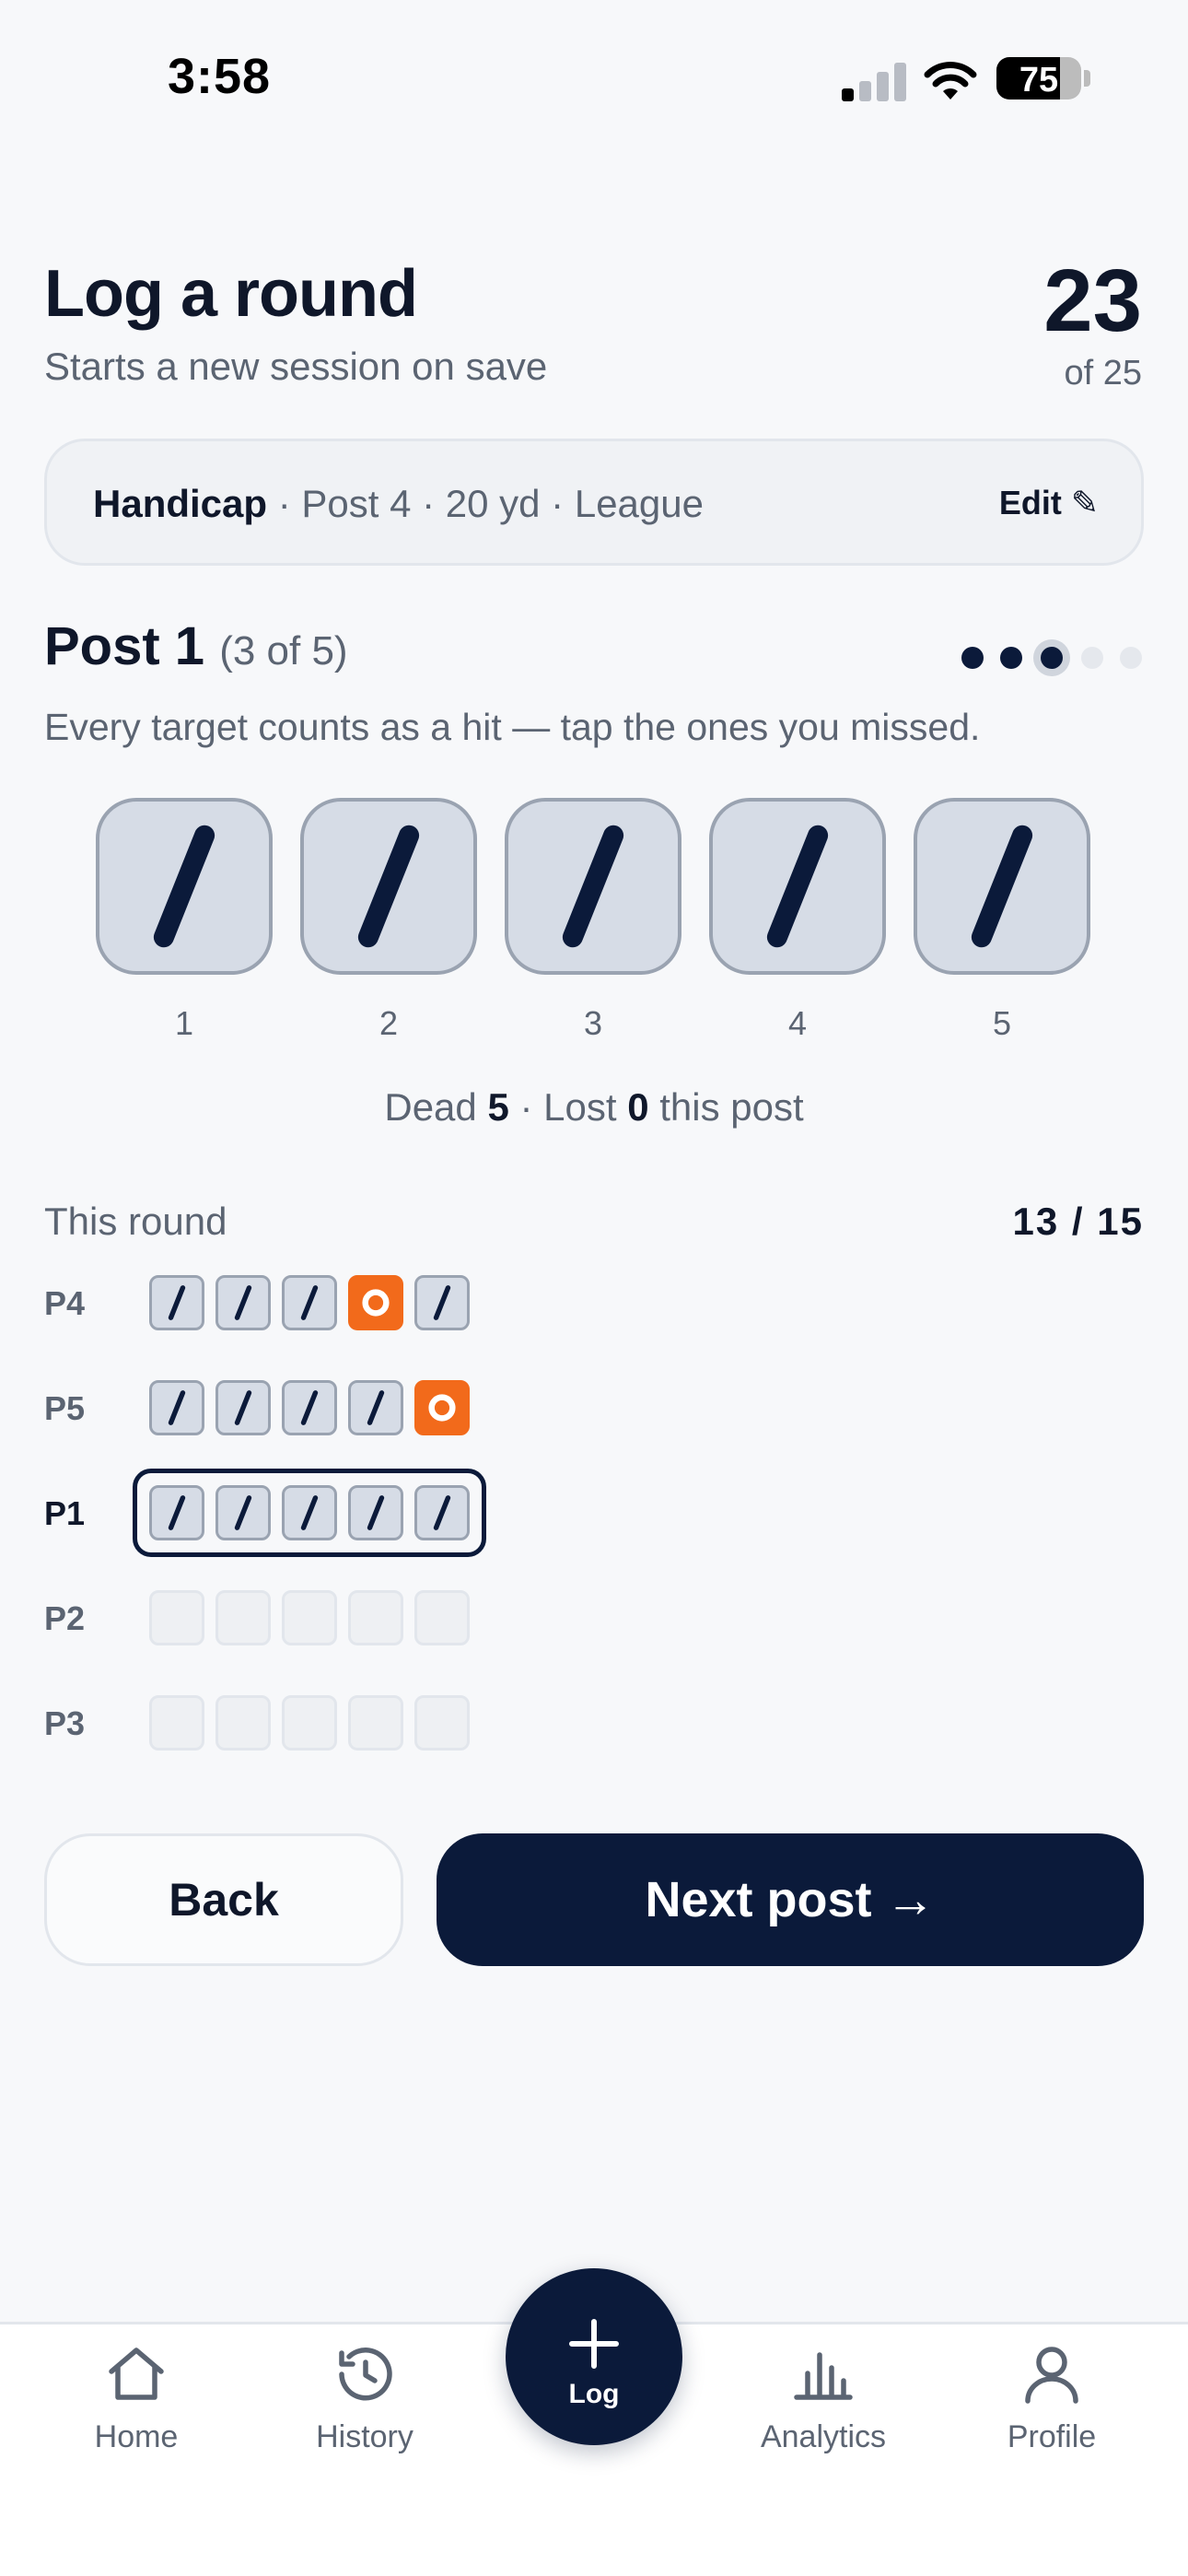 The image size is (1188, 2576). What do you see at coordinates (726, 1107) in the screenshot?
I see `post-summary-suffix: this post` at bounding box center [726, 1107].